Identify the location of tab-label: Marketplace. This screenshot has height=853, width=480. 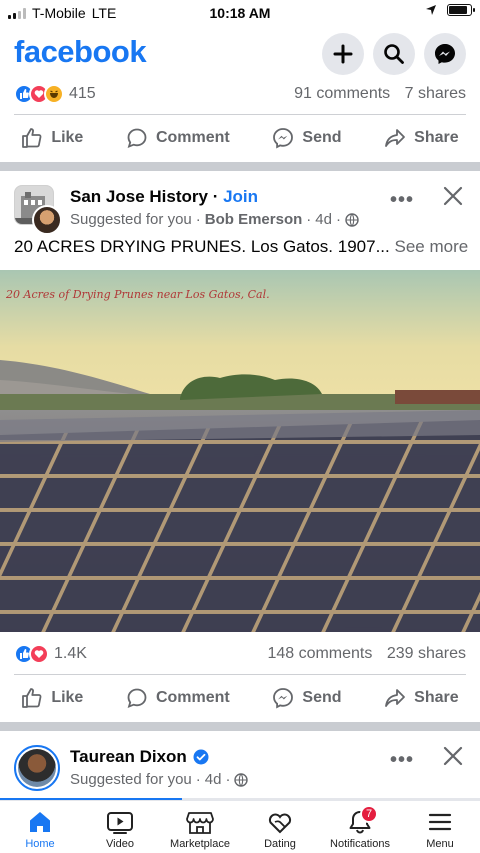
(200, 844).